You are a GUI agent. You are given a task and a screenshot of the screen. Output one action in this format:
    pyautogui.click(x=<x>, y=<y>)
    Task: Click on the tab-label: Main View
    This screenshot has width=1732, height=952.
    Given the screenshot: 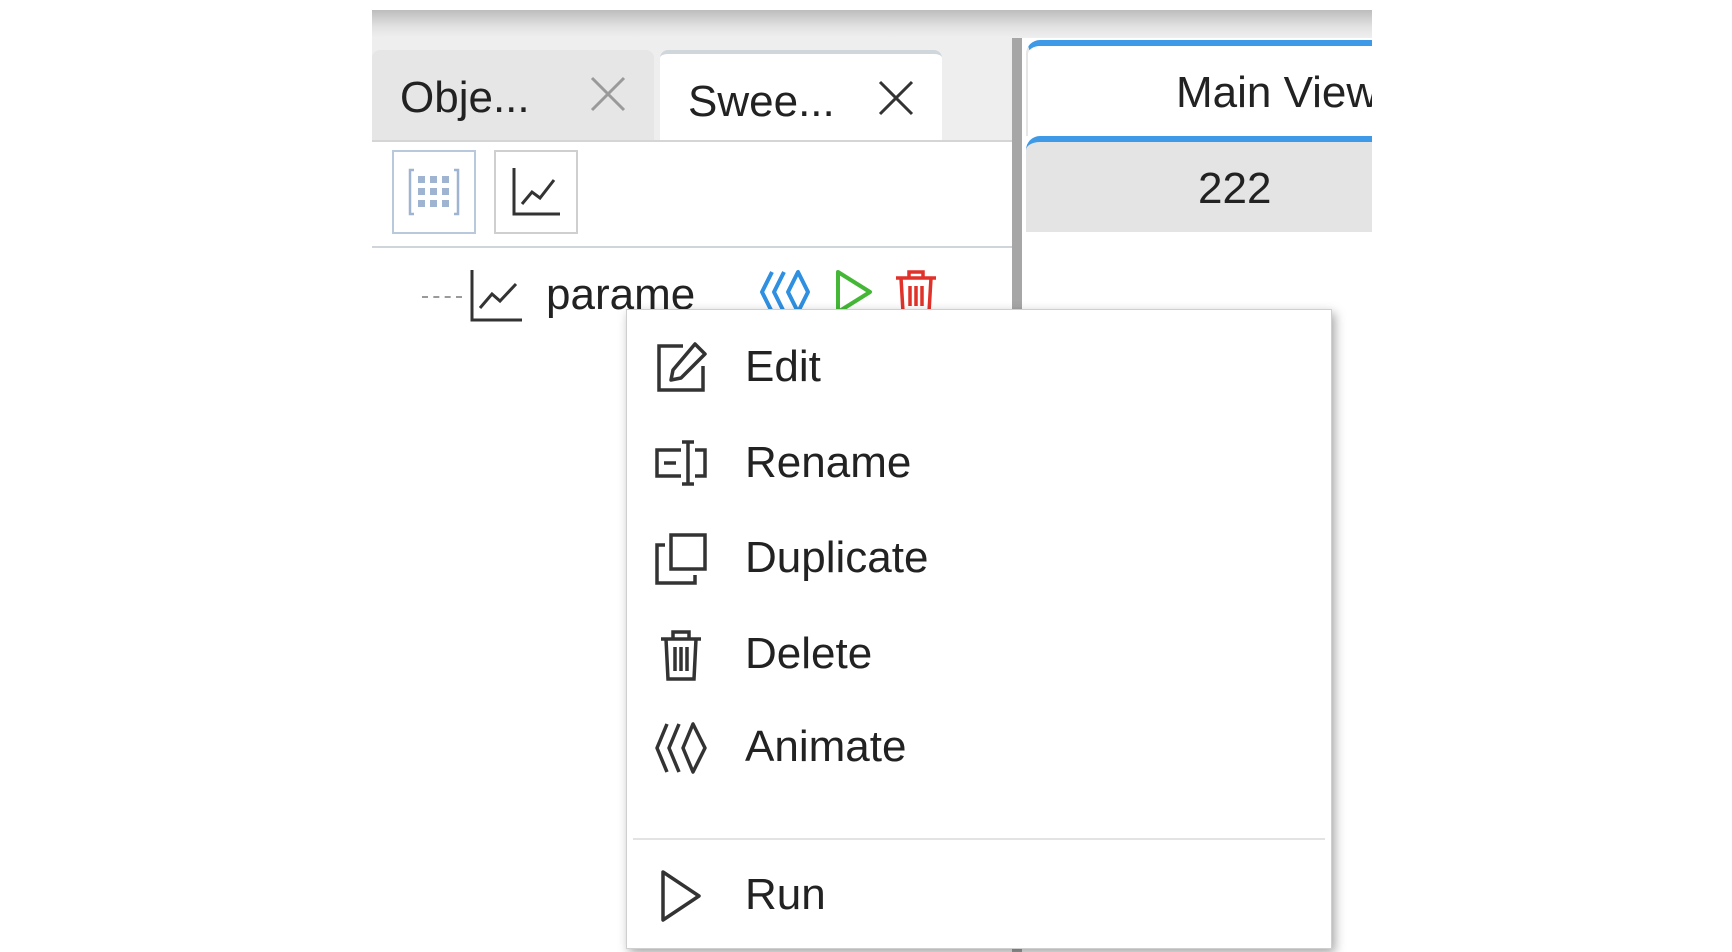 What is the action you would take?
    pyautogui.click(x=1274, y=92)
    